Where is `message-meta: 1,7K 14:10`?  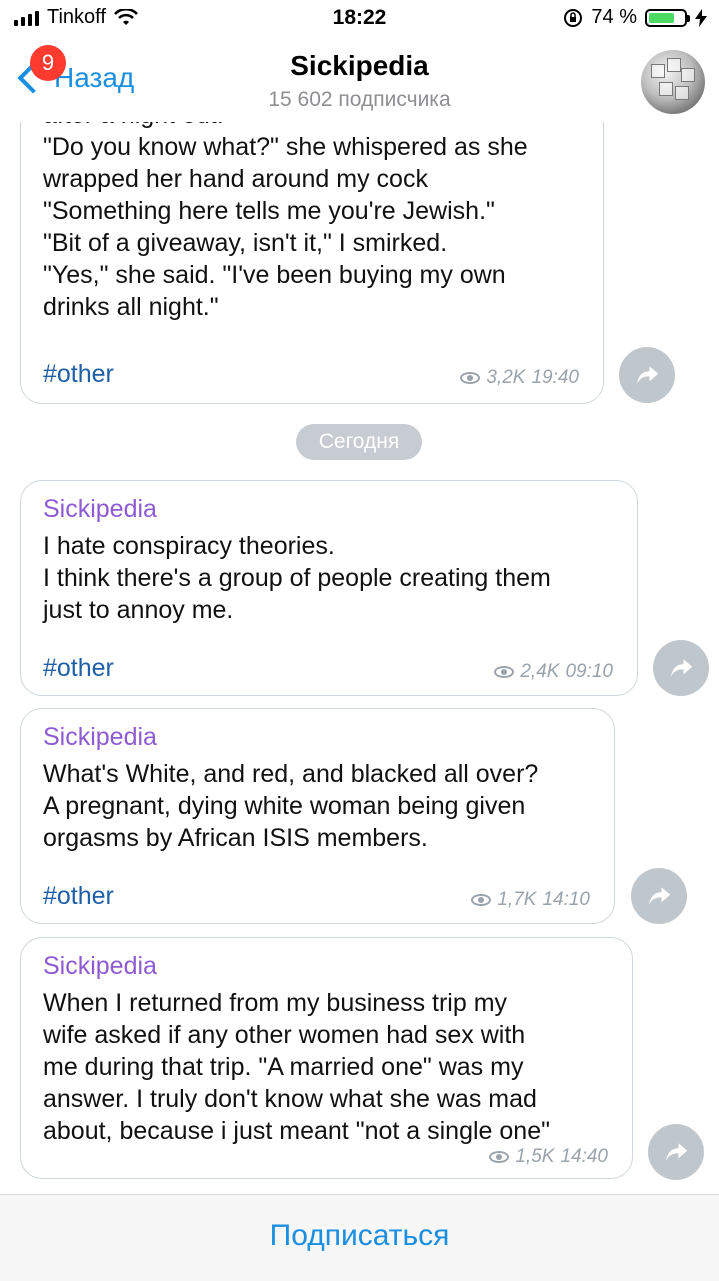
message-meta: 1,7K 14:10 is located at coordinates (530, 900).